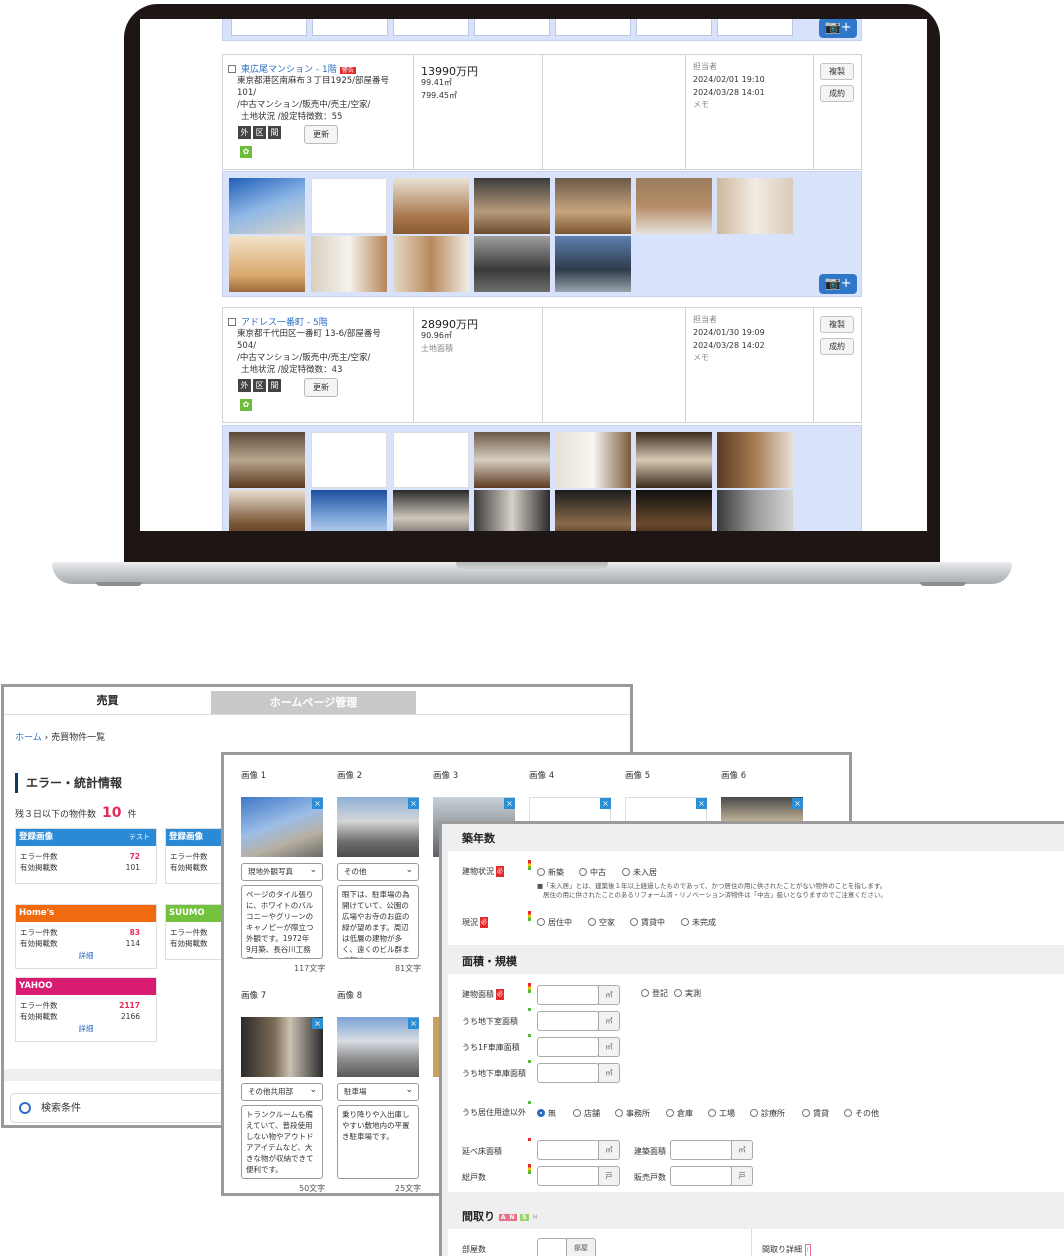  Describe the element at coordinates (647, 922) in the screenshot. I see `radio-rented: 賃貸中` at that location.